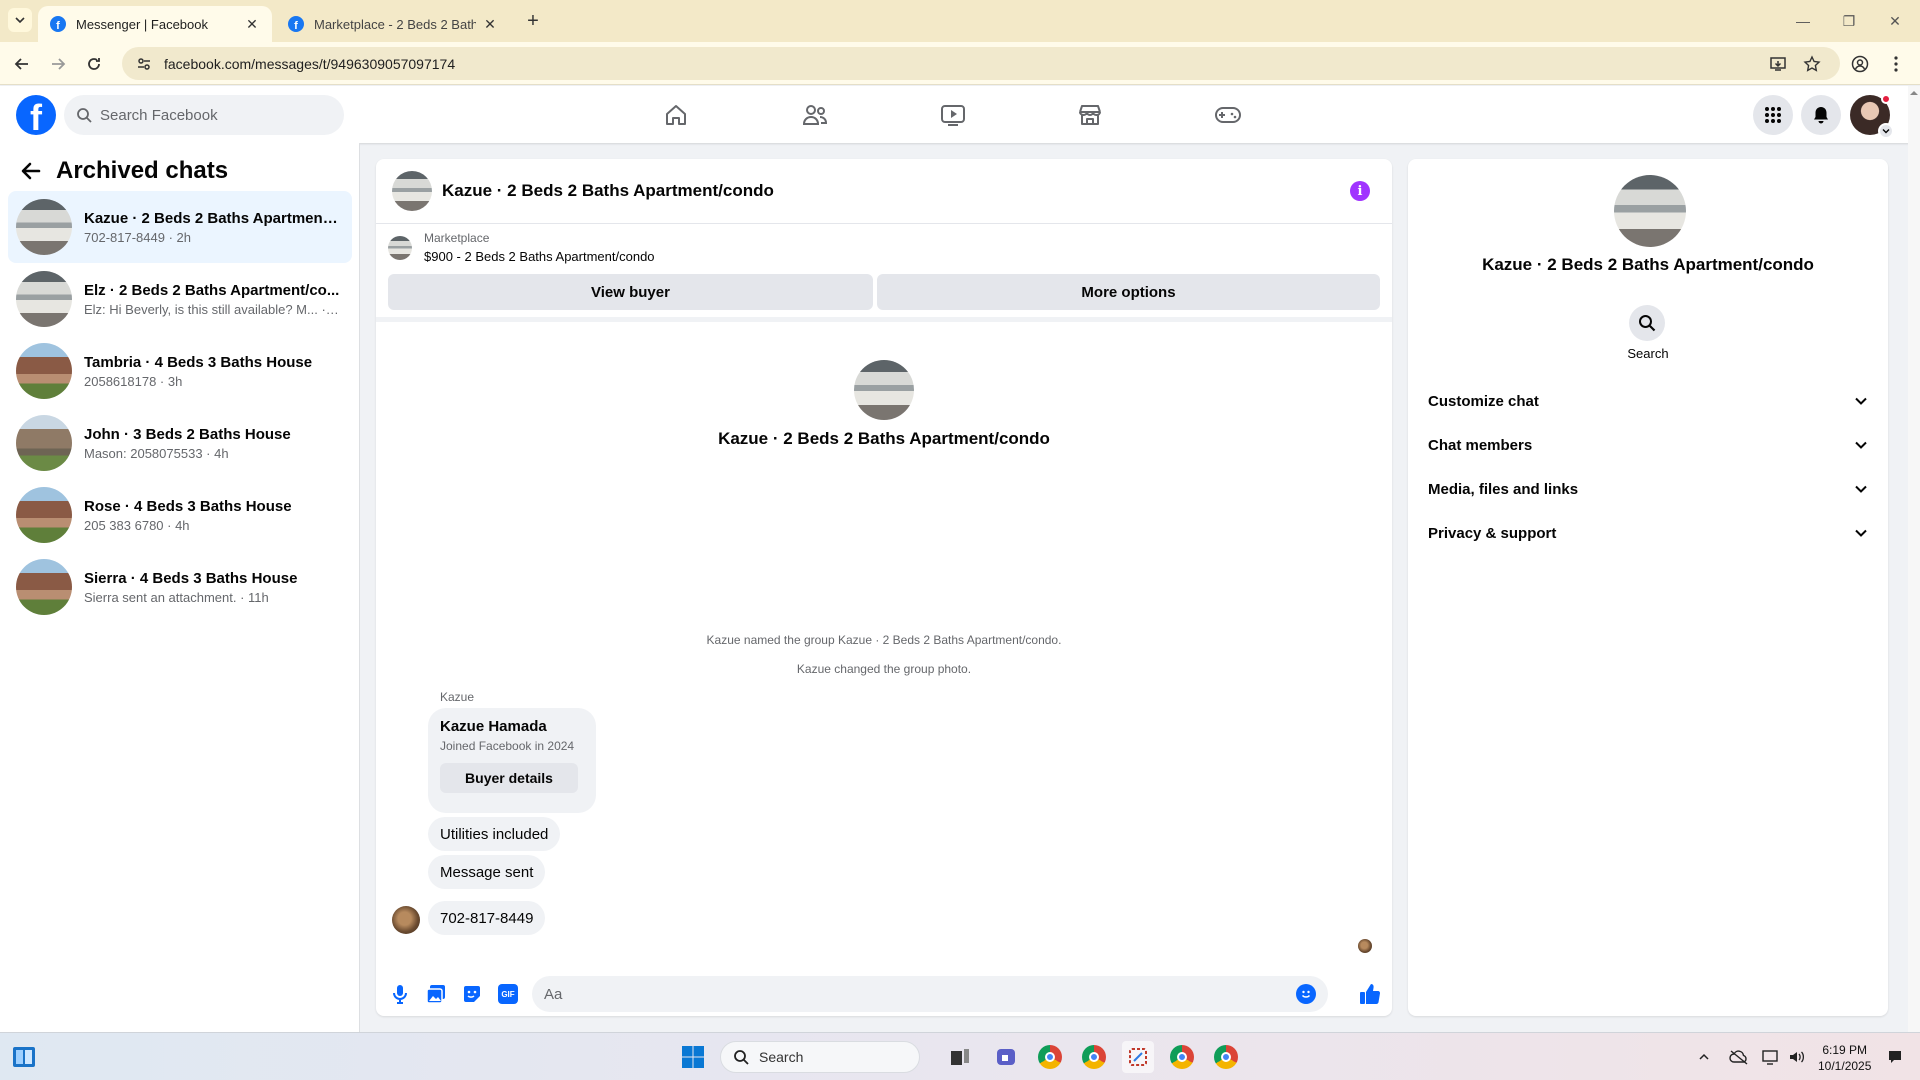 This screenshot has width=1920, height=1080. I want to click on back-button, so click(22, 64).